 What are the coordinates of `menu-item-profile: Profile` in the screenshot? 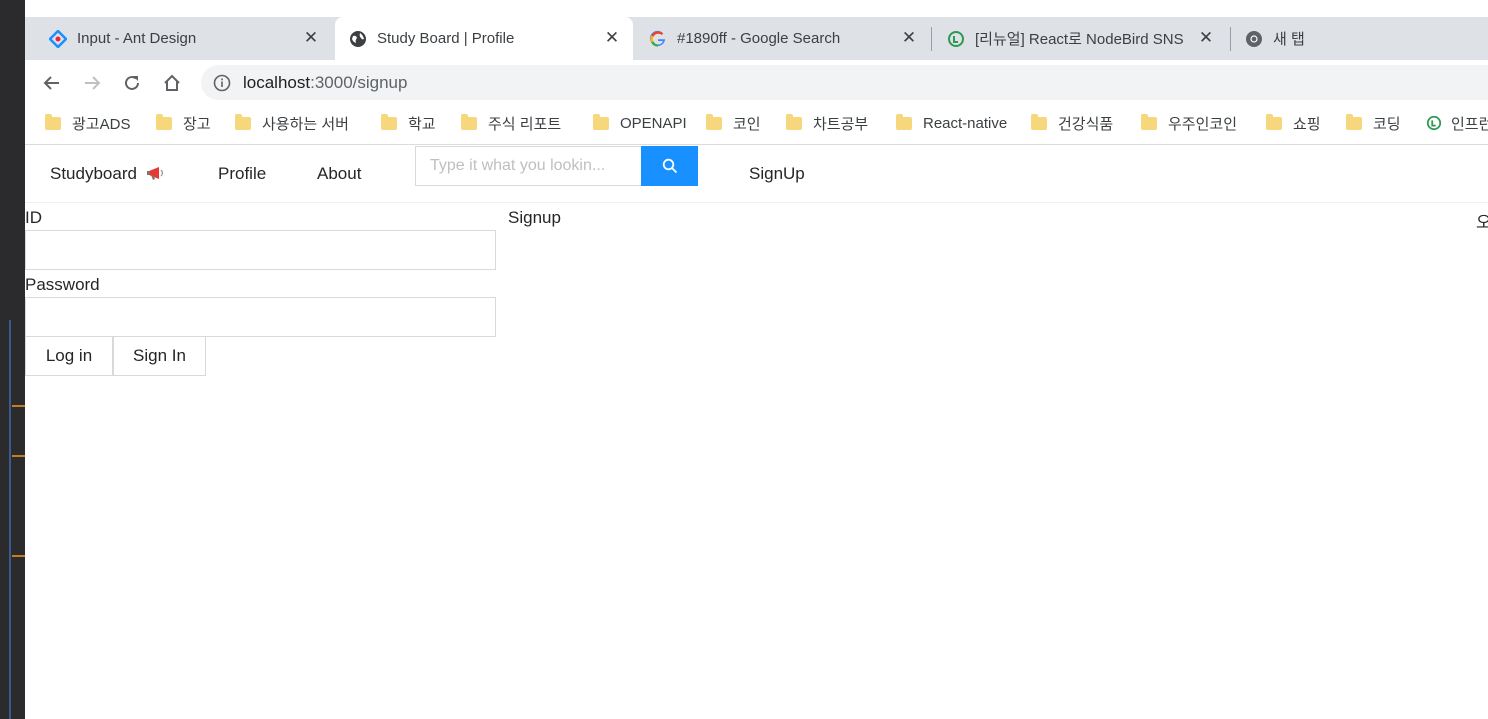 It's located at (242, 174).